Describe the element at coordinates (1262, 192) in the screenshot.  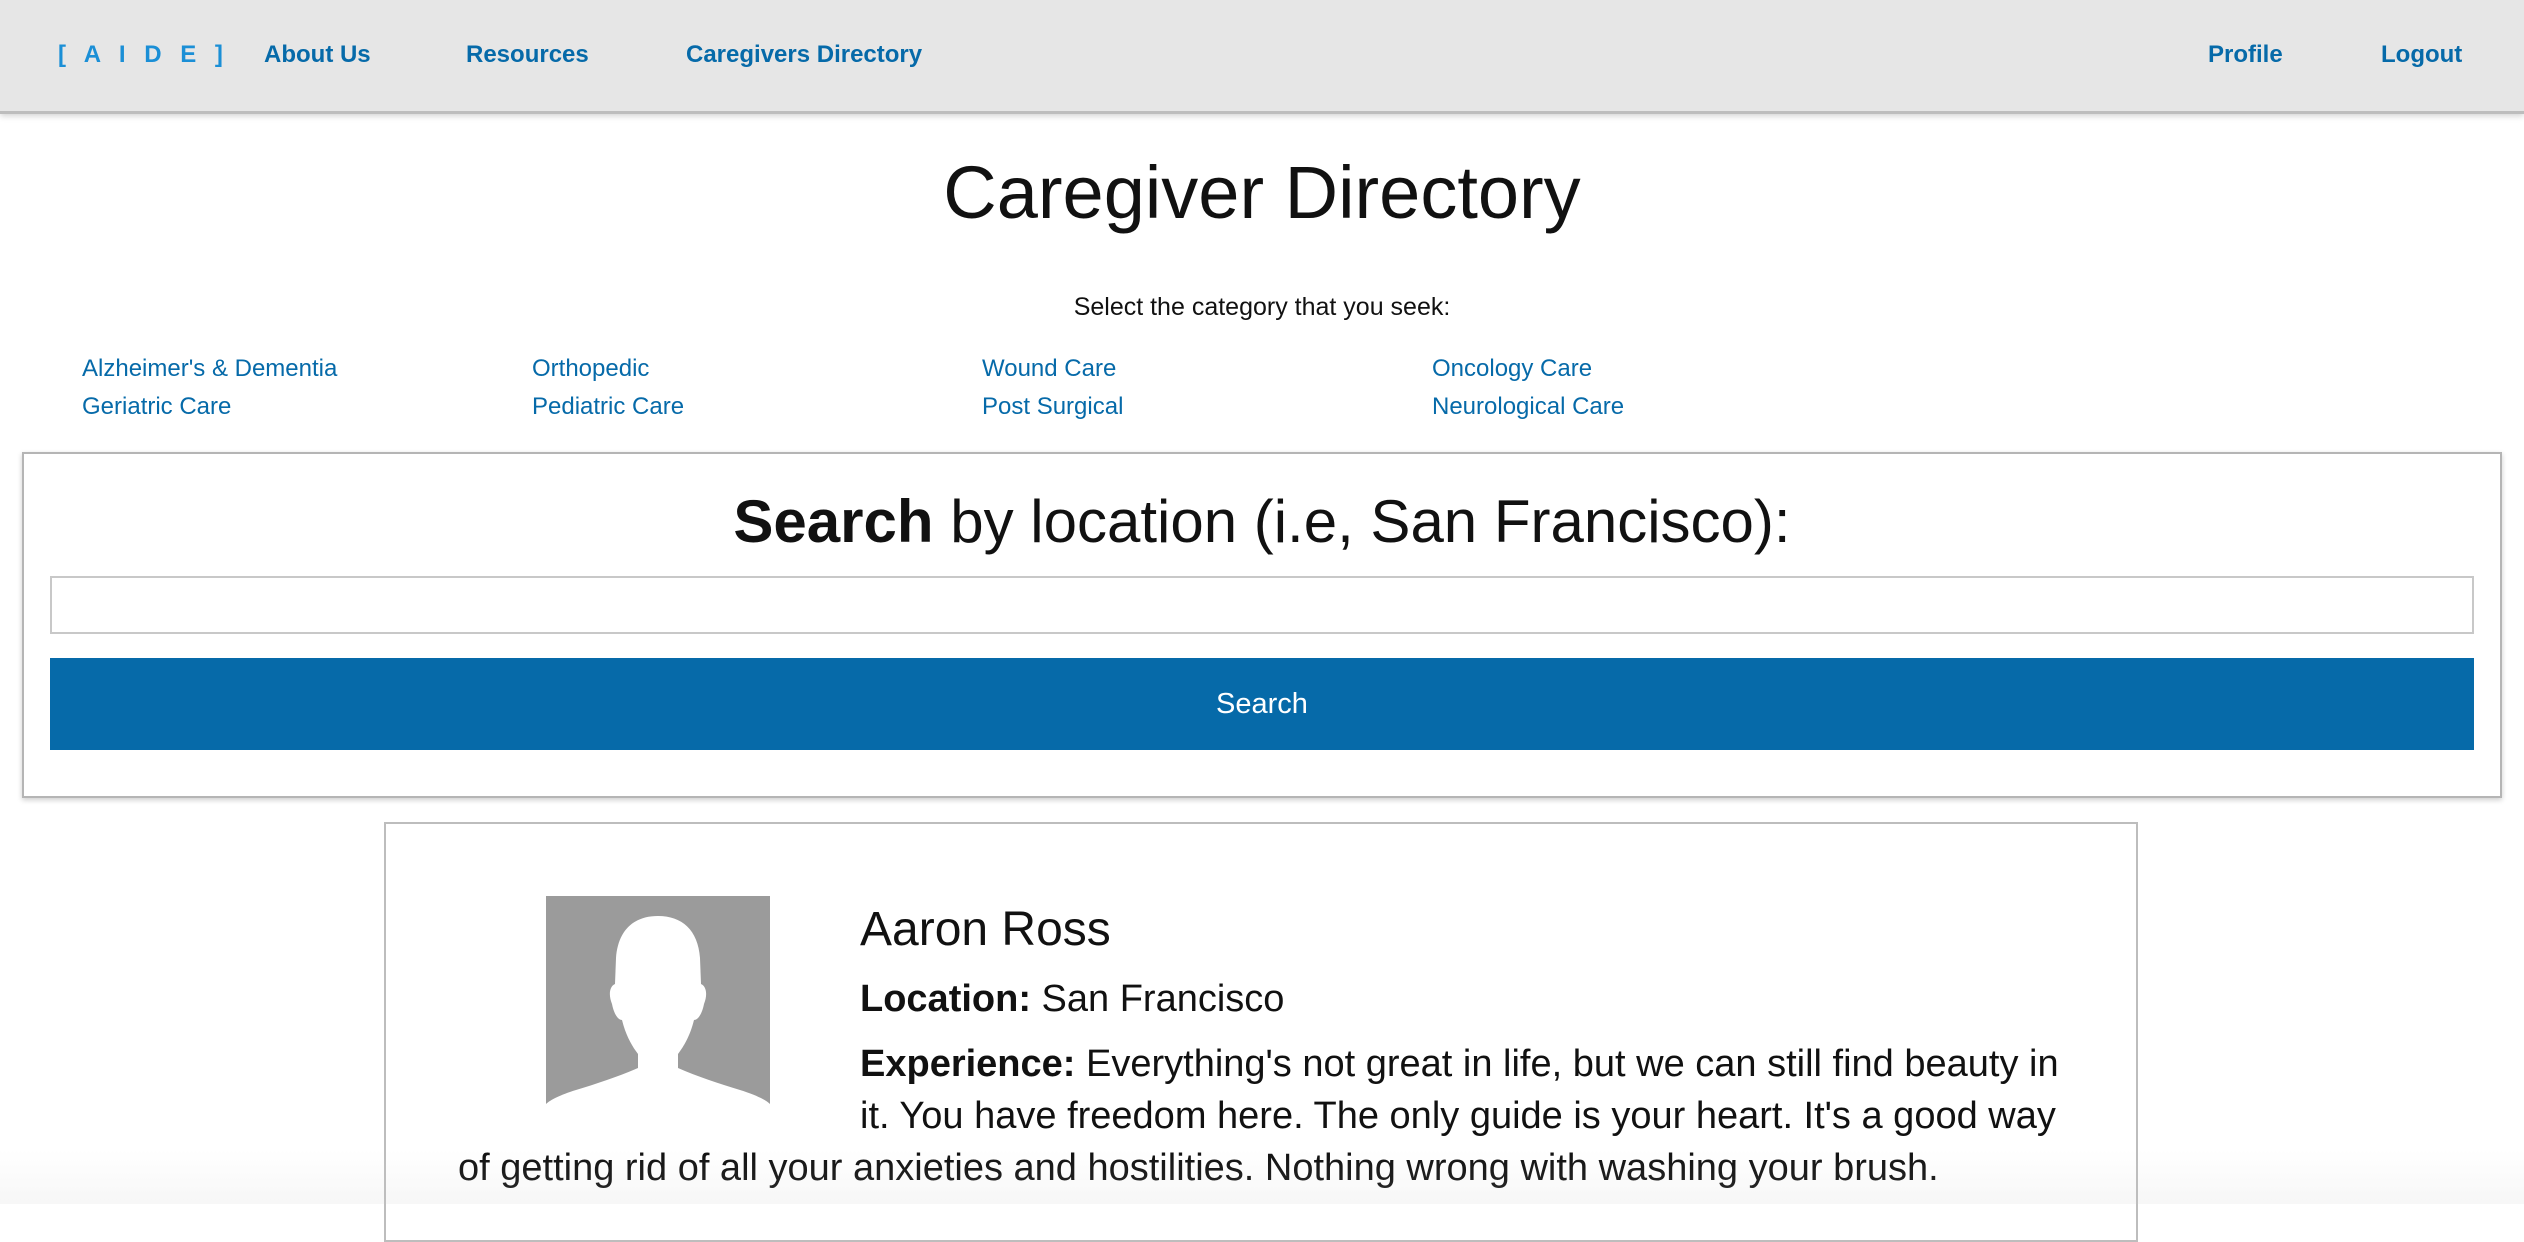
I see `page-title: Caregiver Directory` at that location.